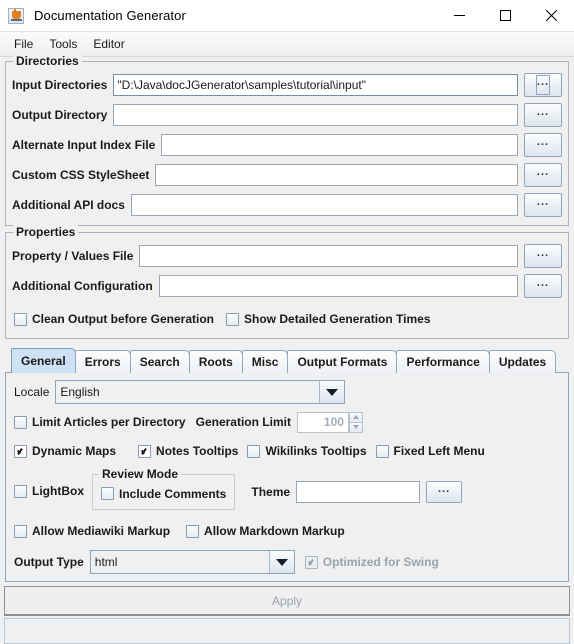  I want to click on clean-output-checkbox: Clean Output before Generation, so click(114, 319).